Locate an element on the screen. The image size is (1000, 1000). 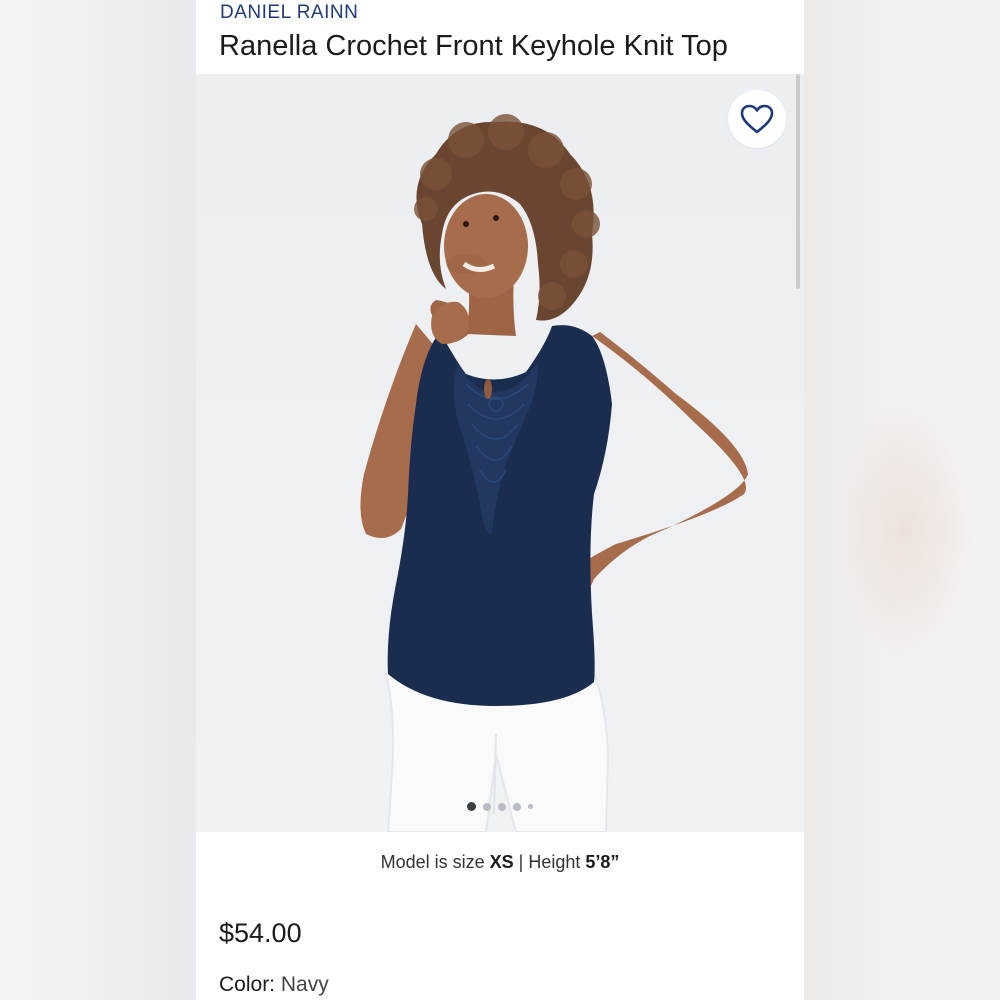
model-height-prefix: | Height is located at coordinates (549, 862).